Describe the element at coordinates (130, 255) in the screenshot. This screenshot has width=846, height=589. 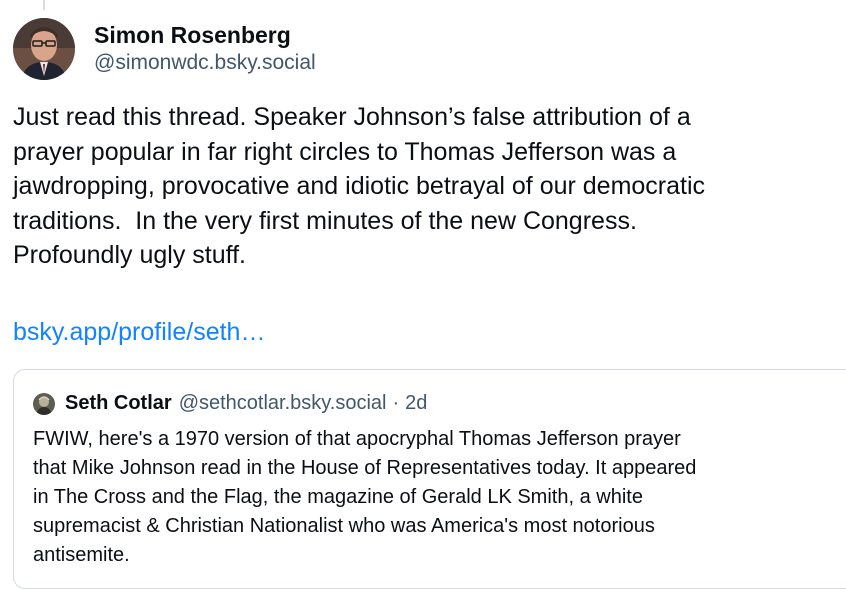
I see `post-text-line: Profoundly ugly stuff.` at that location.